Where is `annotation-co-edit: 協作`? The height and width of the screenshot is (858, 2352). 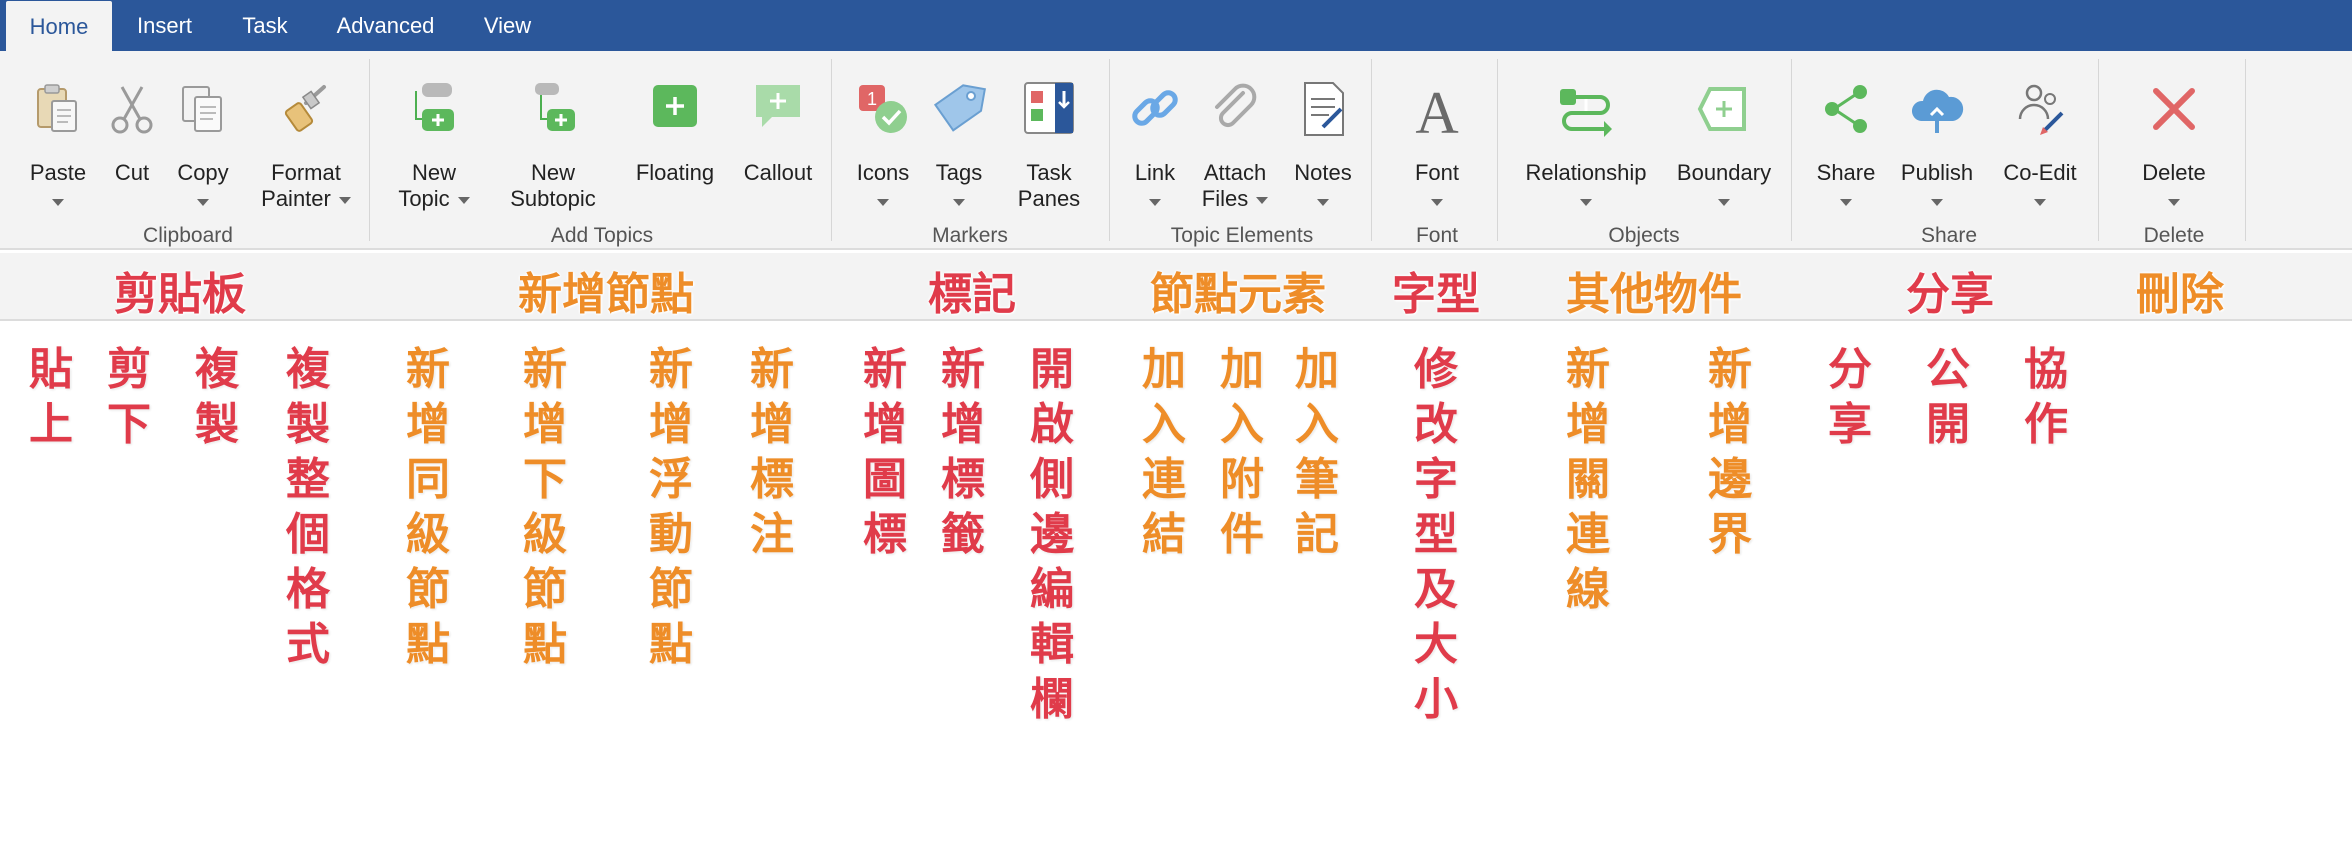
annotation-co-edit: 協作 is located at coordinates (2046, 397).